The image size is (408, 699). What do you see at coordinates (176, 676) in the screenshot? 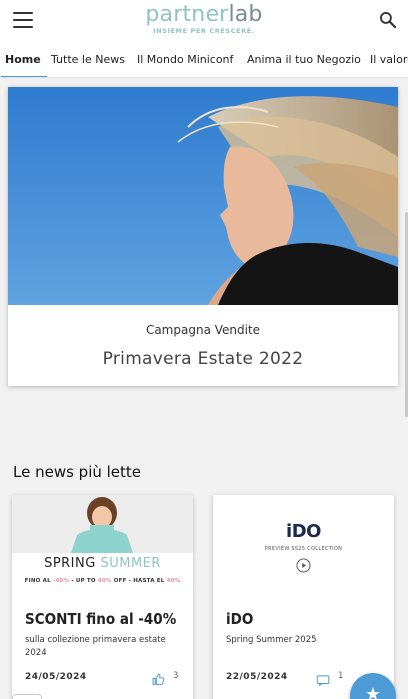
I see `like-count: 3` at bounding box center [176, 676].